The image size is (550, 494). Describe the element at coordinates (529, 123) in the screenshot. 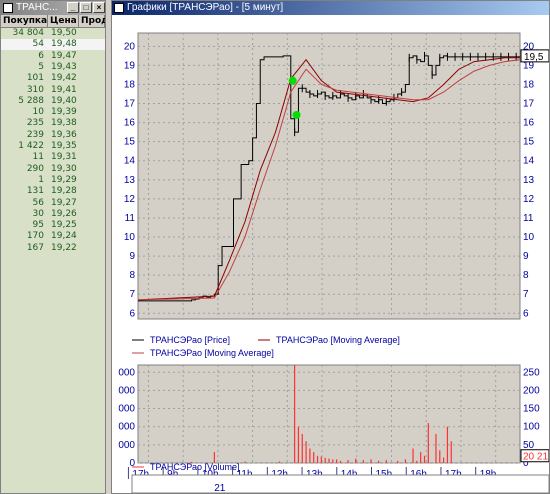

I see `y-tick-label-right: 16` at that location.